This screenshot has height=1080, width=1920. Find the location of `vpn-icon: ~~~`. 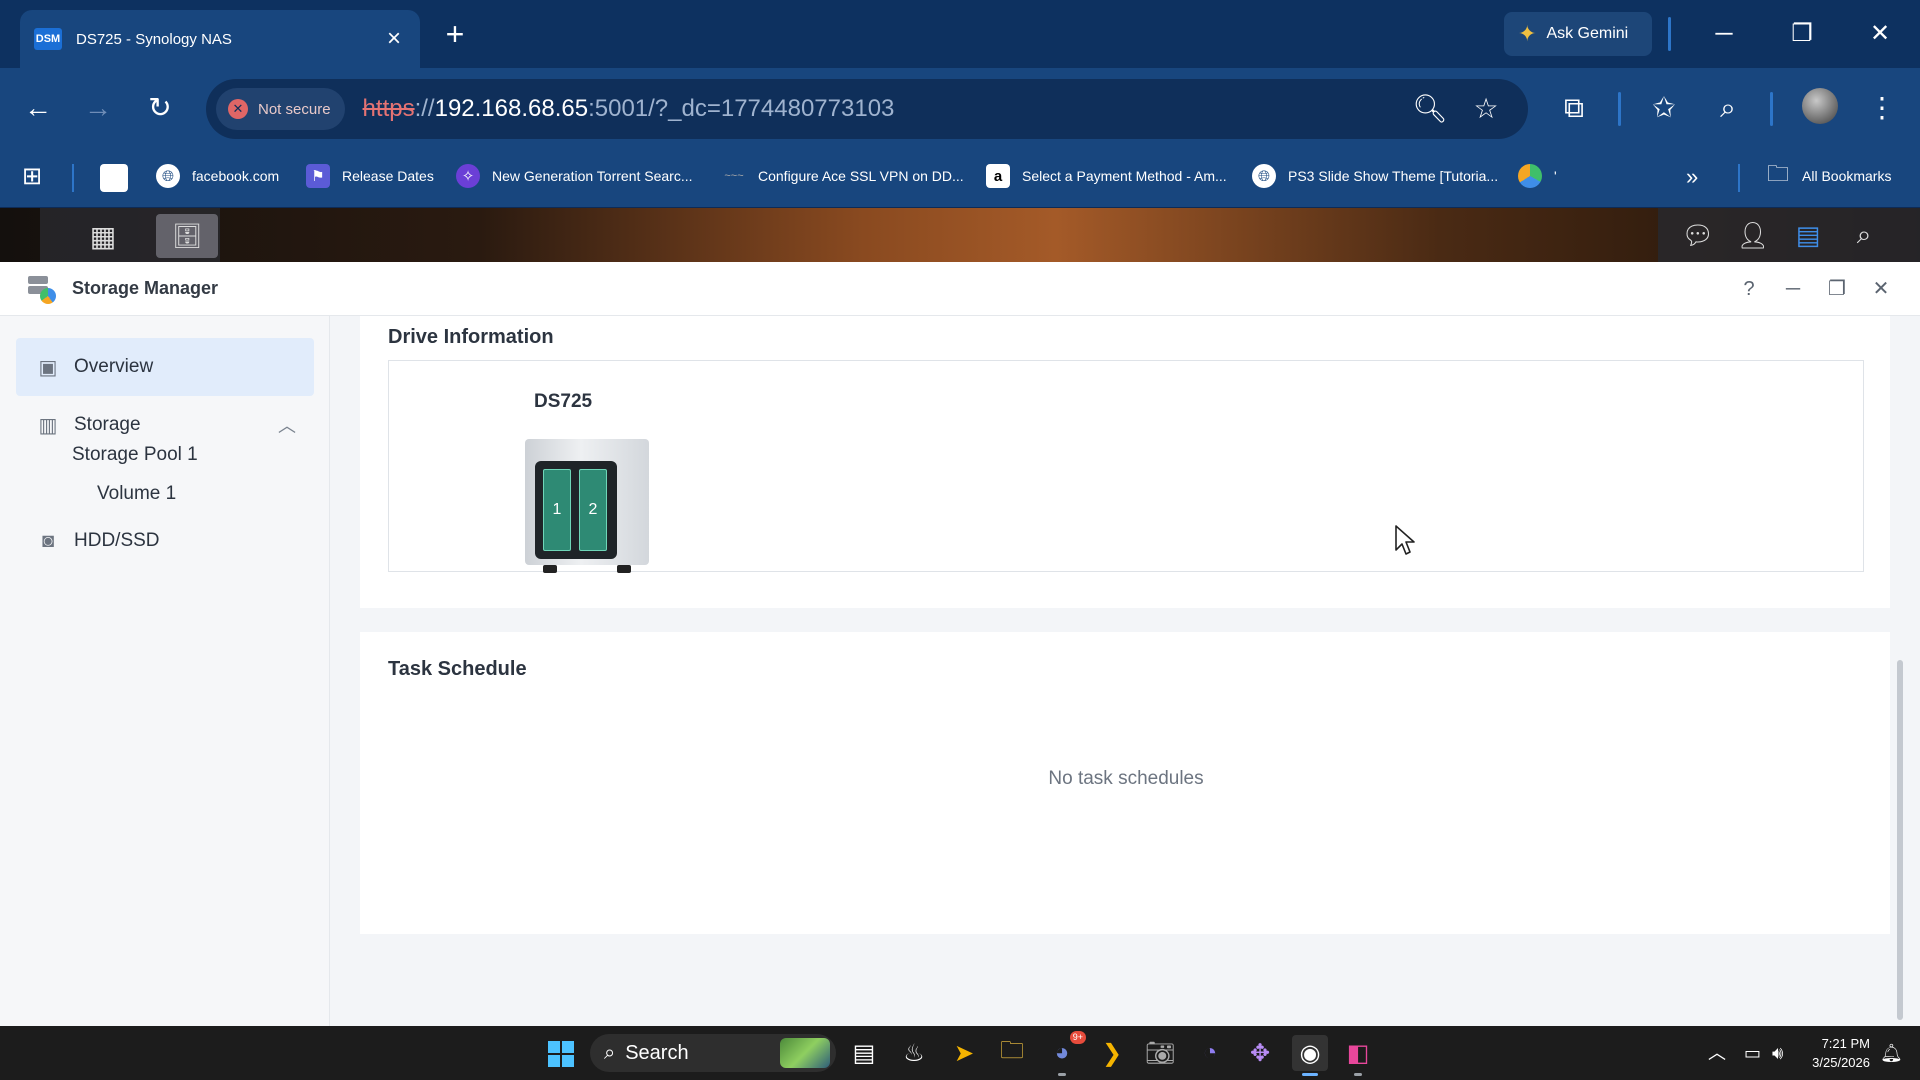

vpn-icon: ~~~ is located at coordinates (734, 176).